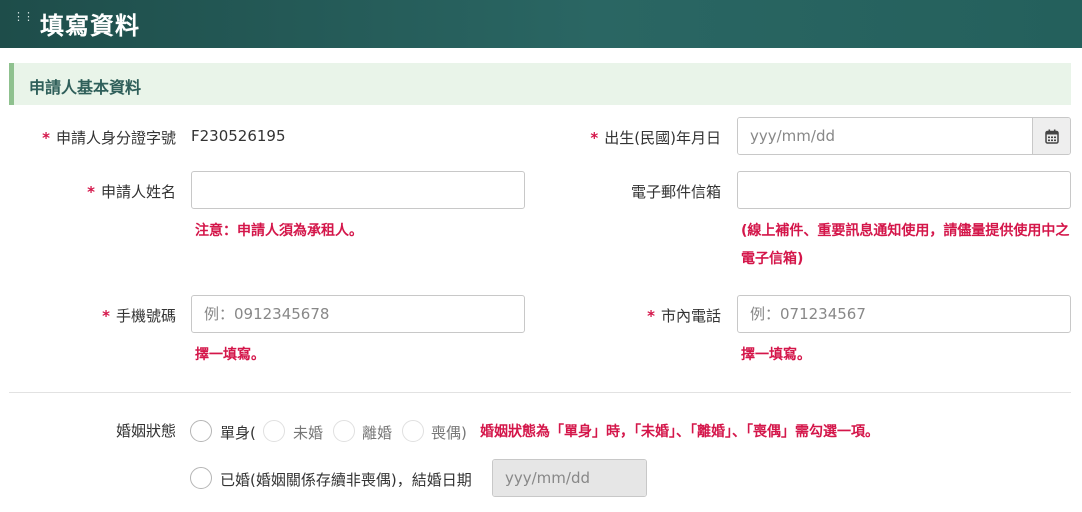 The image size is (1082, 512). I want to click on radio-married, so click(201, 478).